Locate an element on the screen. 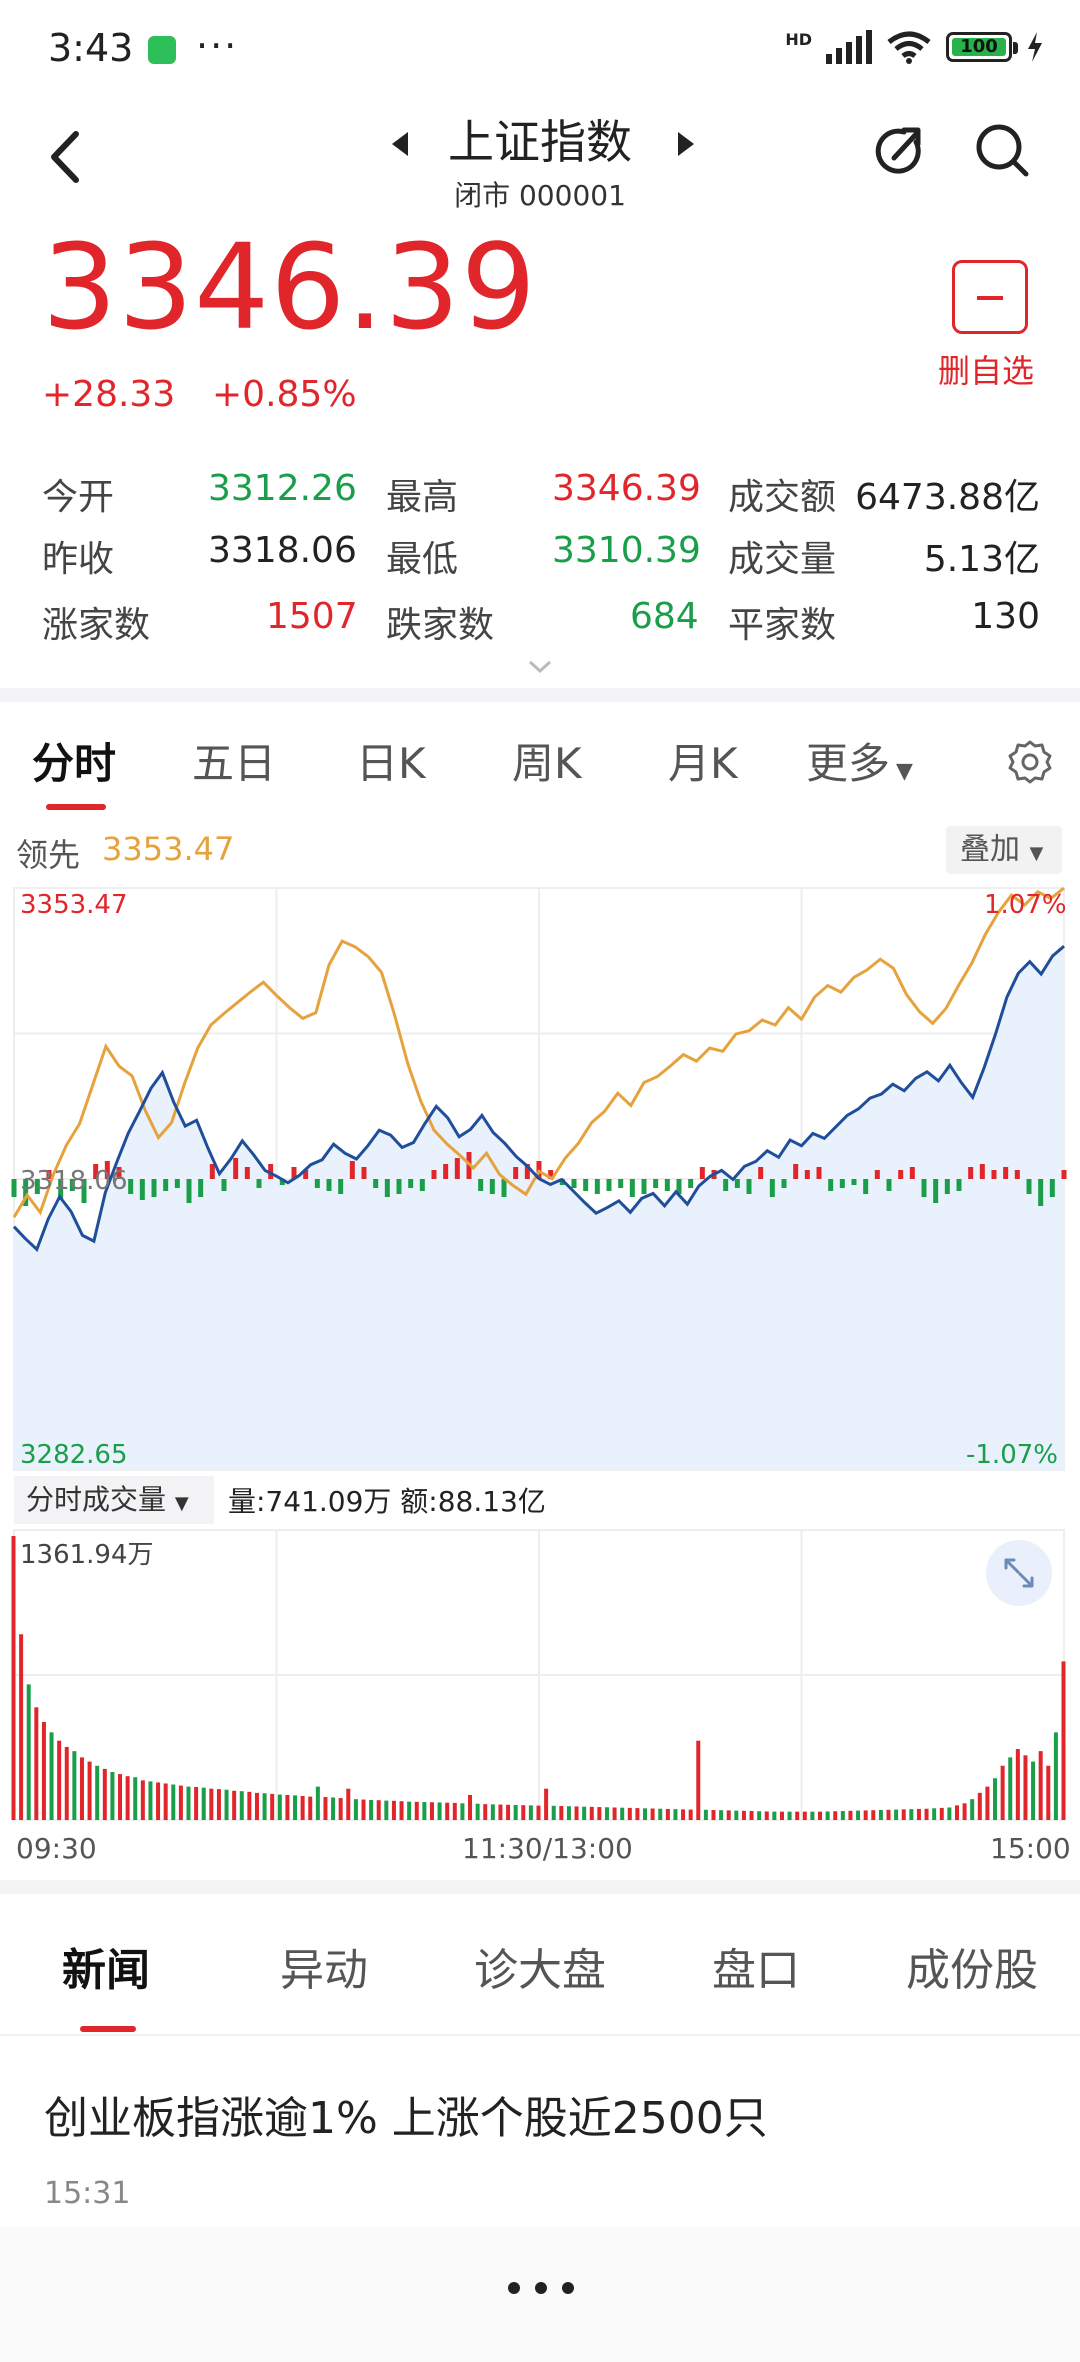 This screenshot has height=2362, width=1080. status-icons: HD 100 is located at coordinates (914, 47).